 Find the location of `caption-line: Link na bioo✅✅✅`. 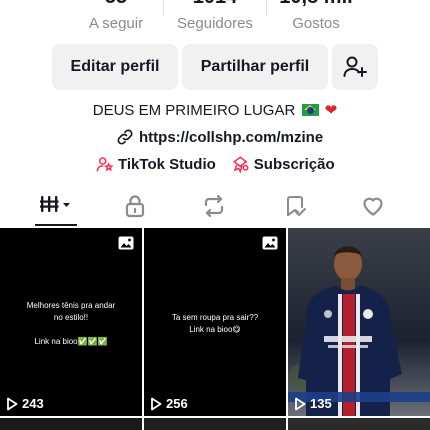

caption-line: Link na bioo✅✅✅ is located at coordinates (71, 341).